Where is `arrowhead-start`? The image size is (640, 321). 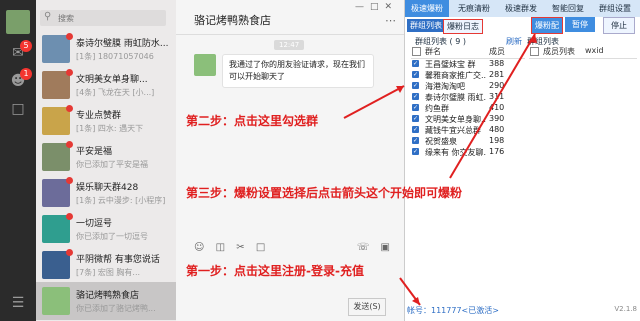 arrowhead-start is located at coordinates (532, 38).